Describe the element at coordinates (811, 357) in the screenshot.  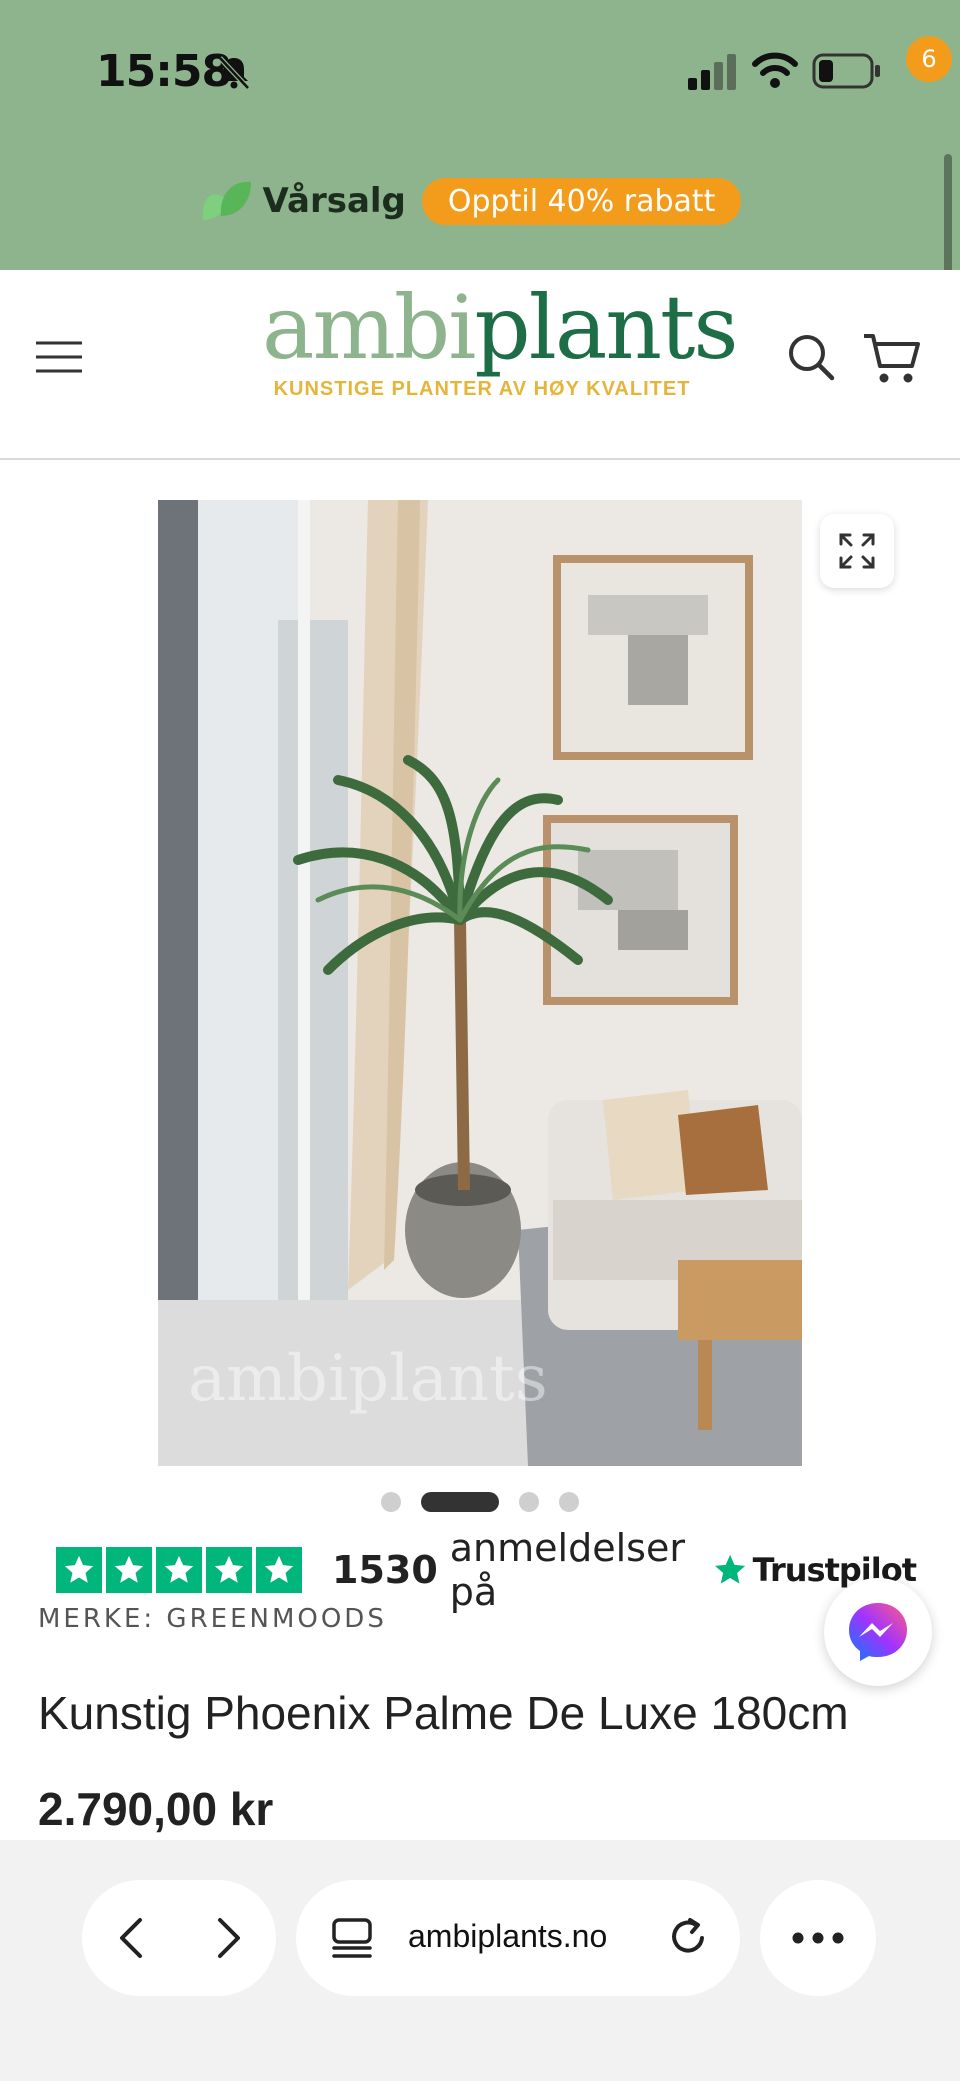
I see `search-icon` at that location.